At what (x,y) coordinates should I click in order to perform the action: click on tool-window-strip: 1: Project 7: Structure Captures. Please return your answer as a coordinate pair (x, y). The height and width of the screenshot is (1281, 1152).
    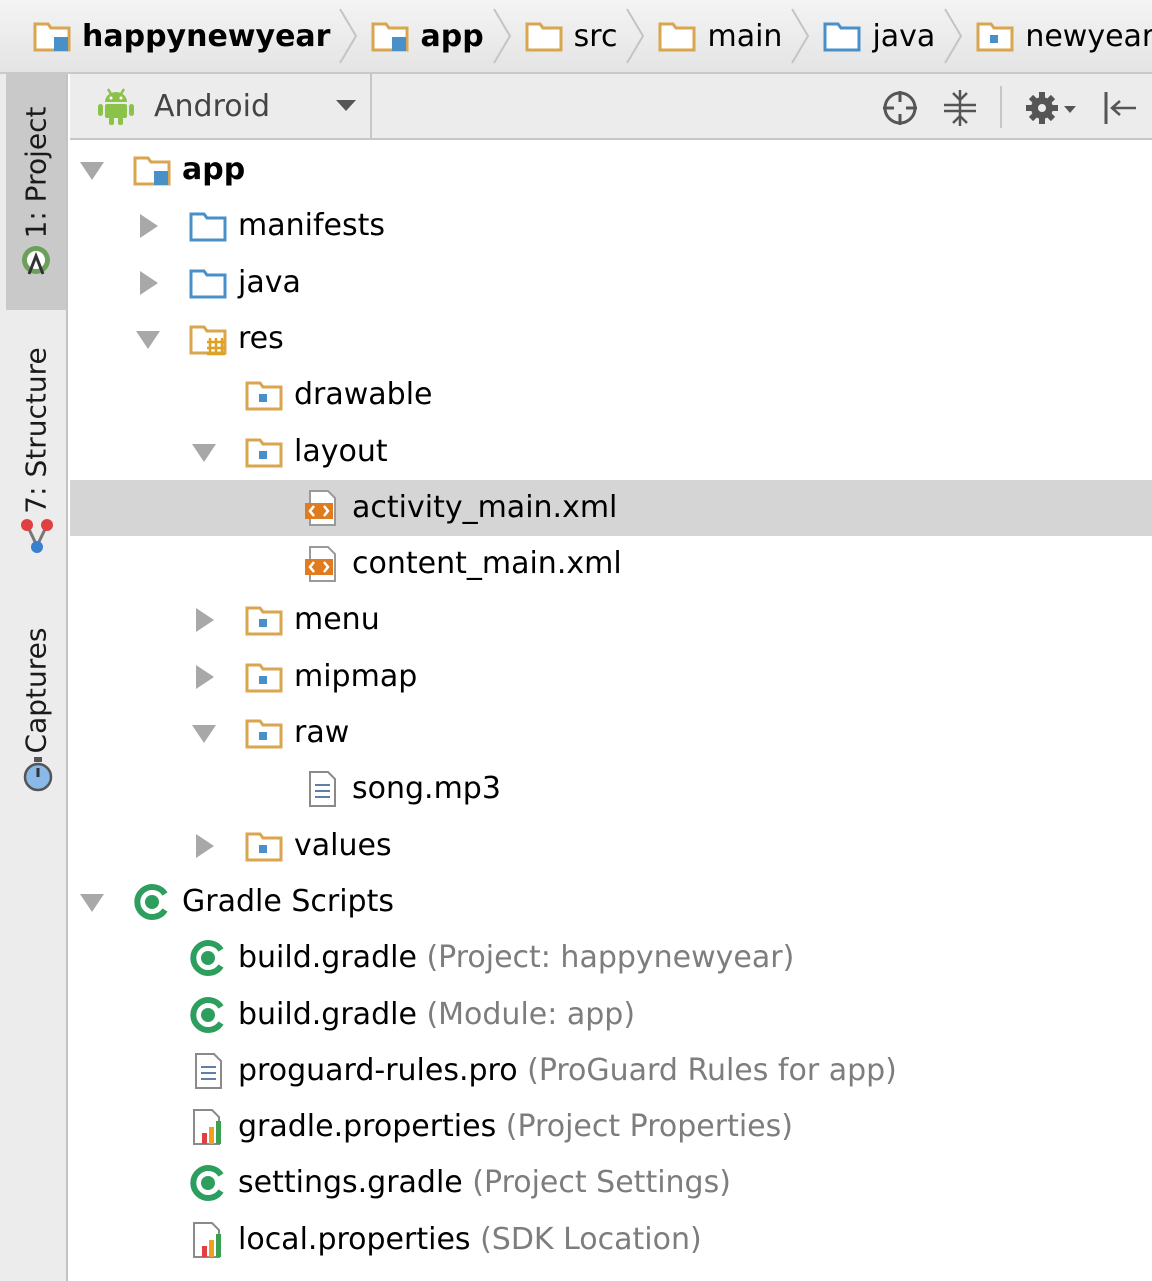
    Looking at the image, I should click on (34, 677).